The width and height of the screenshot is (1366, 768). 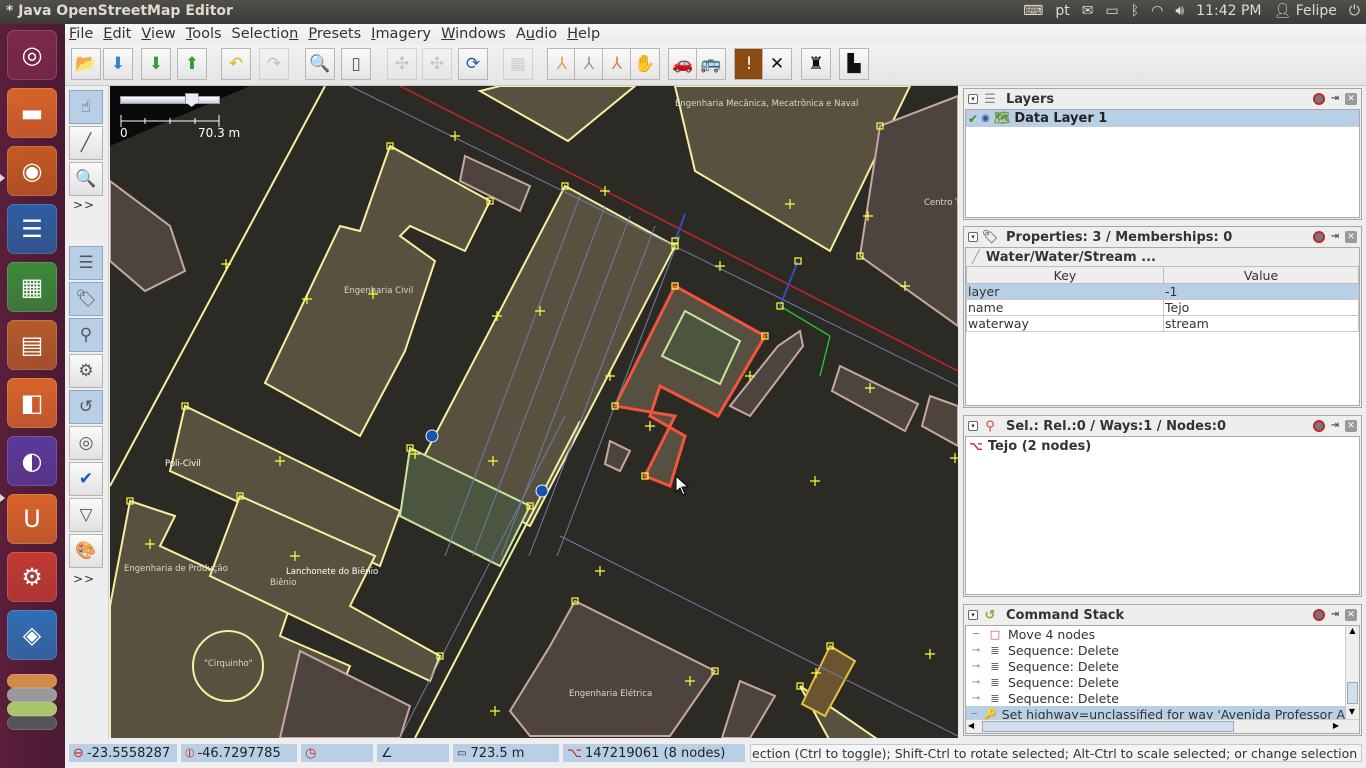 What do you see at coordinates (32, 403) in the screenshot?
I see `launcher-software-center: ◧` at bounding box center [32, 403].